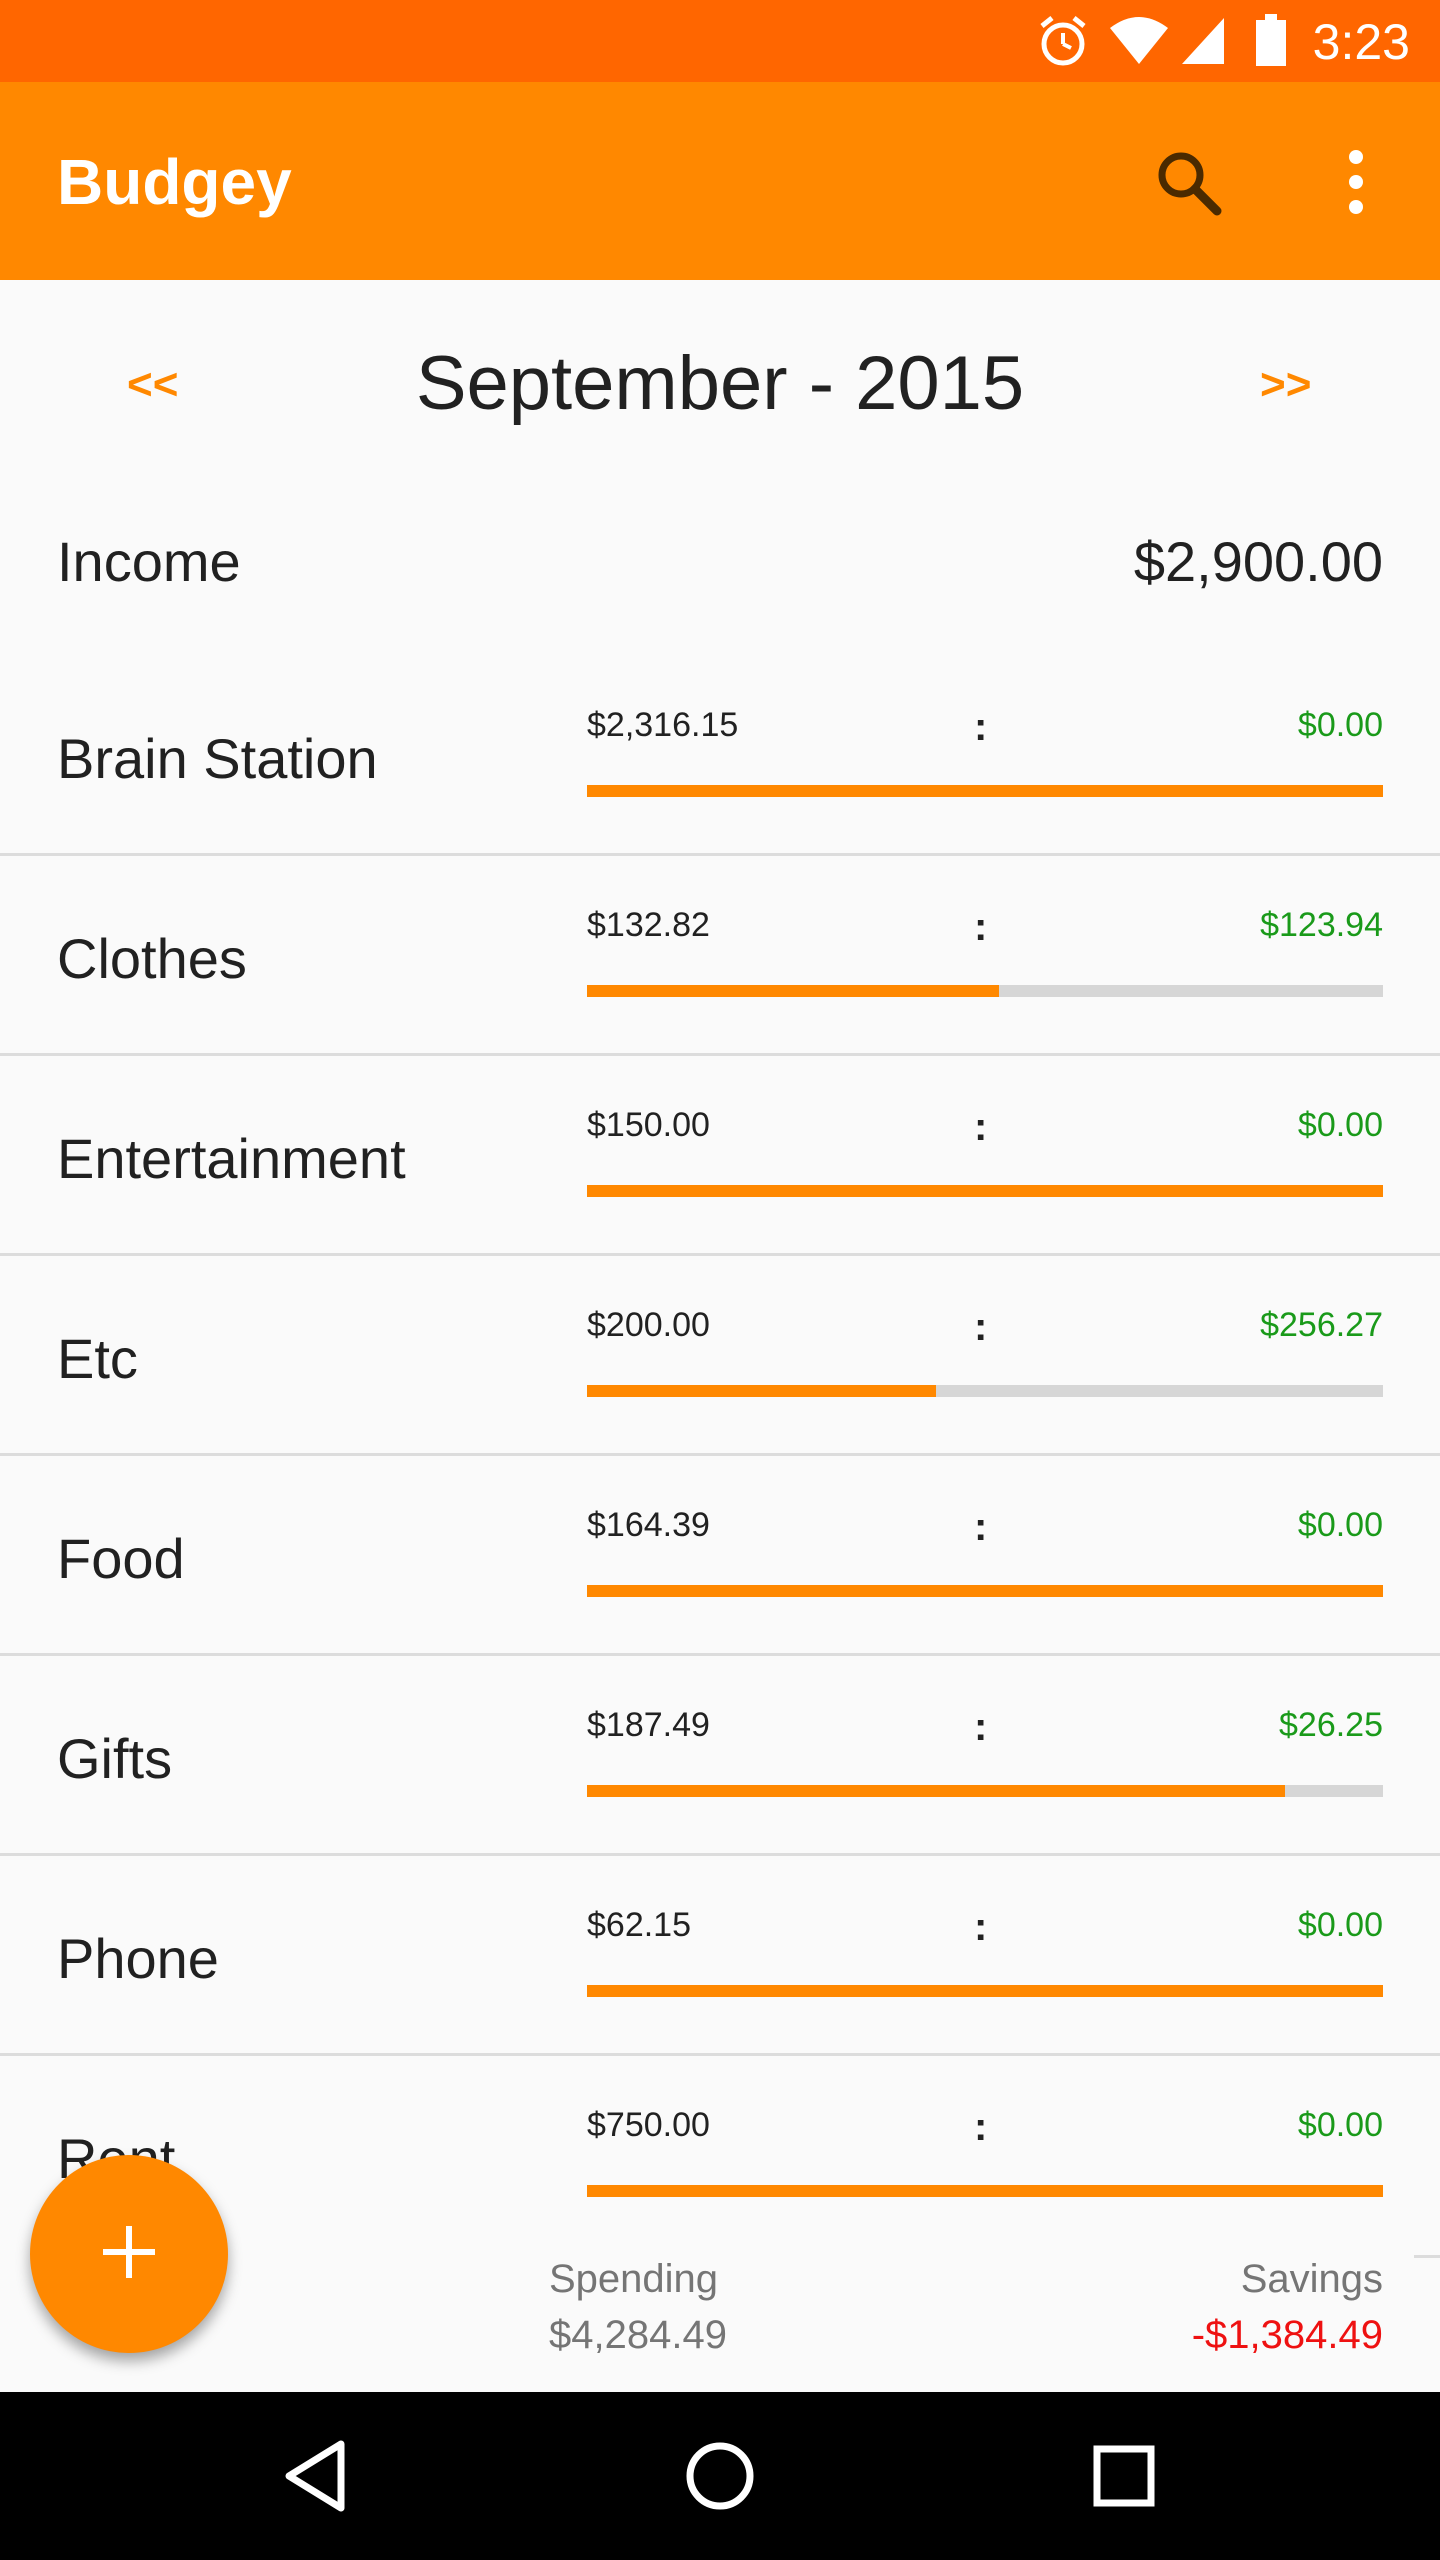 The image size is (1440, 2560). What do you see at coordinates (720, 1955) in the screenshot?
I see `category-row: Phone $62.15 : $0.00` at bounding box center [720, 1955].